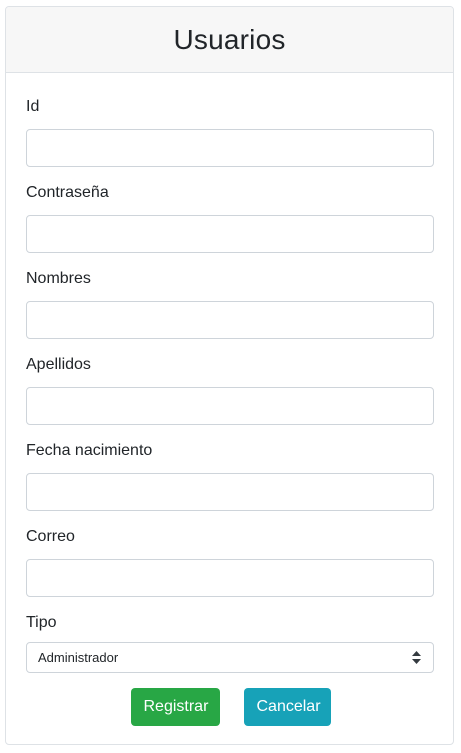 This screenshot has height=753, width=461. I want to click on card-header: Usuarios, so click(229, 40).